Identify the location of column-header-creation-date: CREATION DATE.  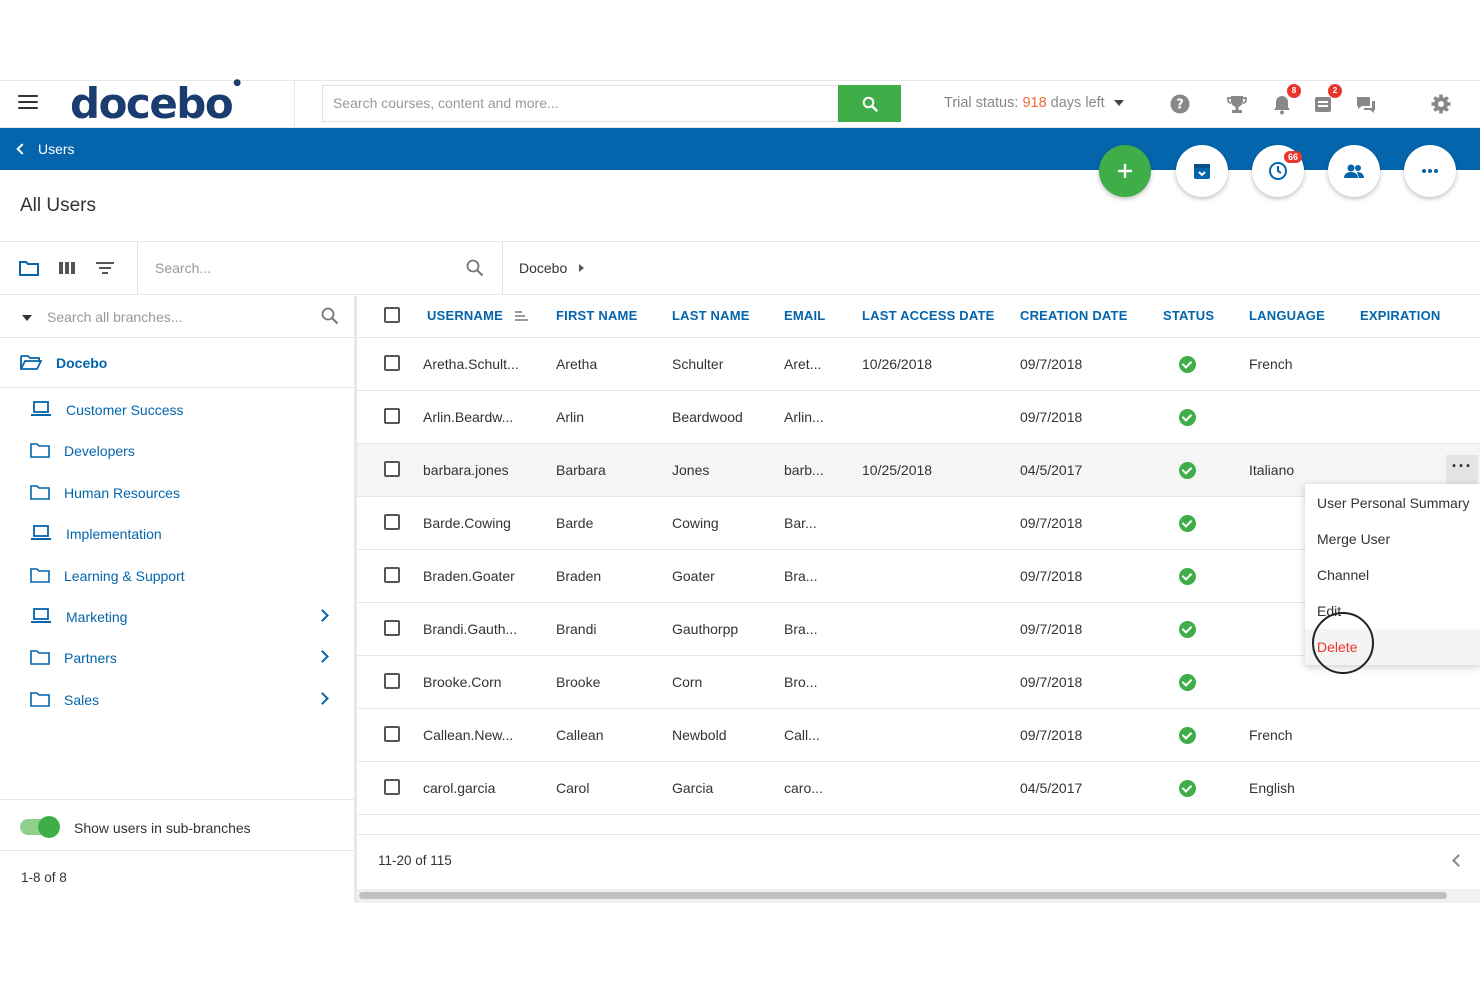
(1074, 315).